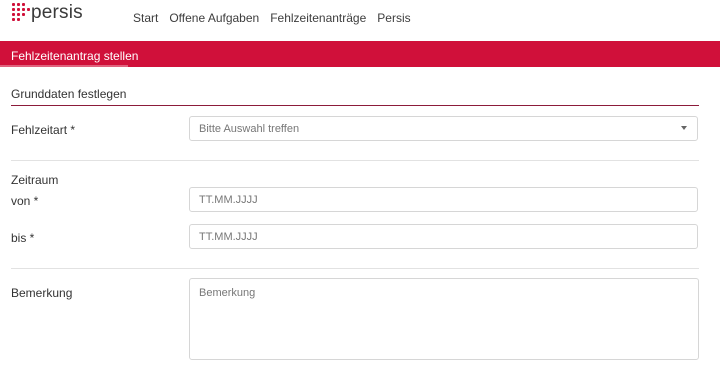 The image size is (720, 385). I want to click on logo-text: persis, so click(57, 12).